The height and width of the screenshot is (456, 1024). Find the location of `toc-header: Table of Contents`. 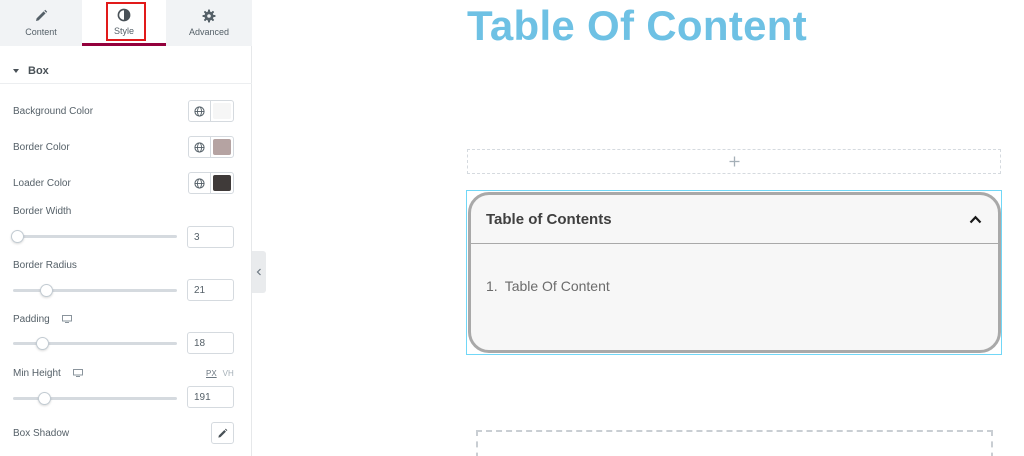

toc-header: Table of Contents is located at coordinates (734, 219).